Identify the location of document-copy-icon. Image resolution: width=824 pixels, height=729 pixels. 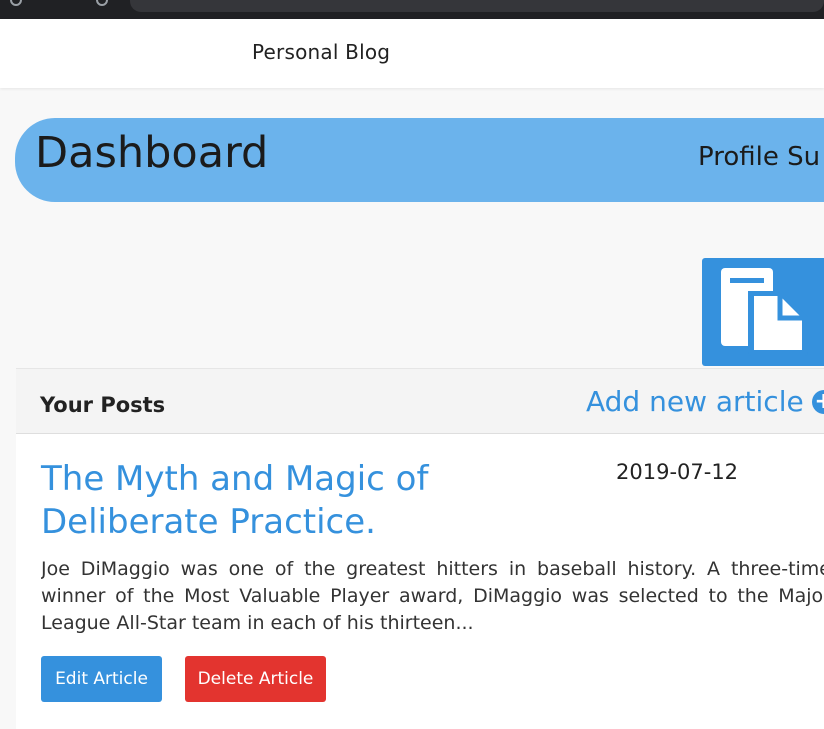
(764, 312).